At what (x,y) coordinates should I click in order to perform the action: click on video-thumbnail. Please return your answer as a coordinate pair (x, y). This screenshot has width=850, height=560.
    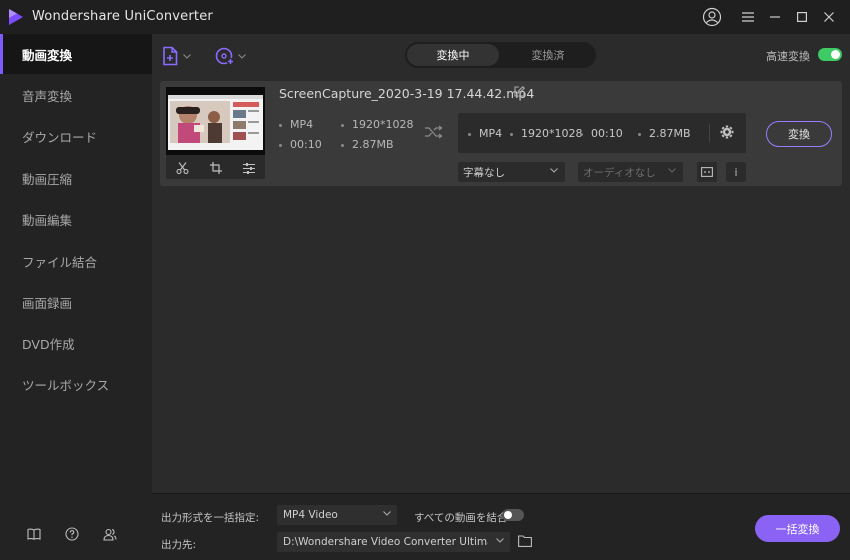
    Looking at the image, I should click on (215, 121).